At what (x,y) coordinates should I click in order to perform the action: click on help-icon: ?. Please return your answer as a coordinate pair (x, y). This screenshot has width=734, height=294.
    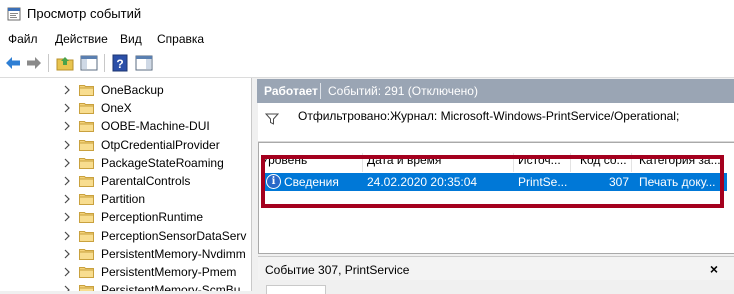
    Looking at the image, I should click on (120, 63).